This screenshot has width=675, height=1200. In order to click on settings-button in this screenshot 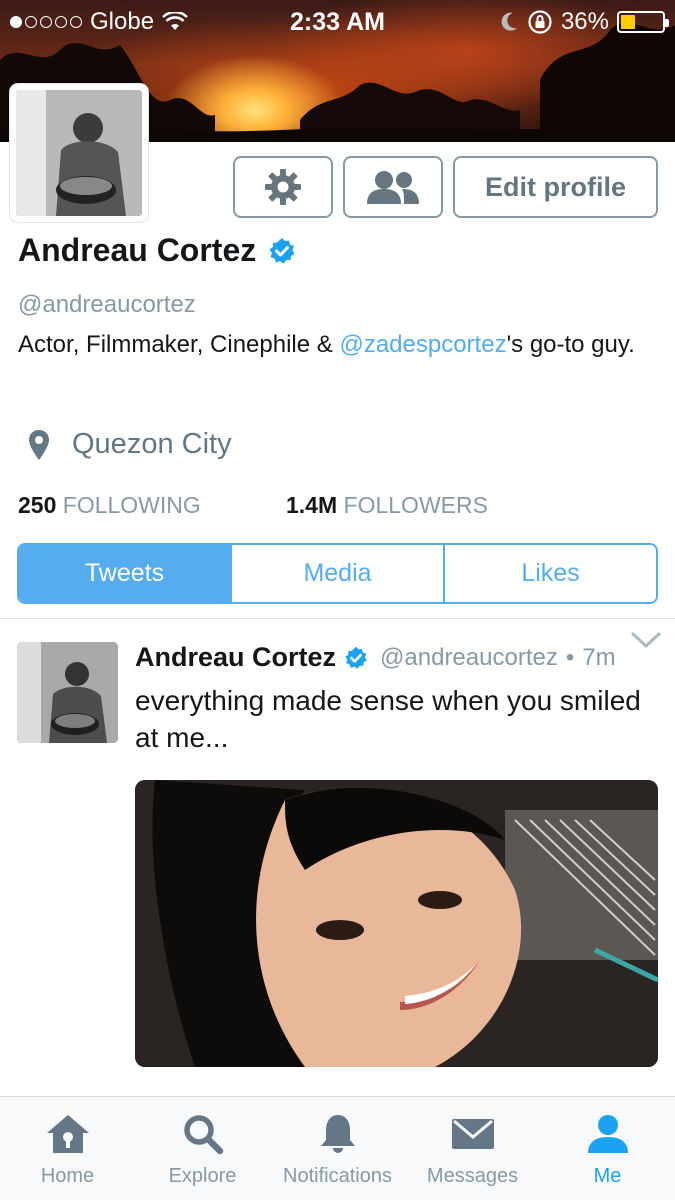, I will do `click(283, 187)`.